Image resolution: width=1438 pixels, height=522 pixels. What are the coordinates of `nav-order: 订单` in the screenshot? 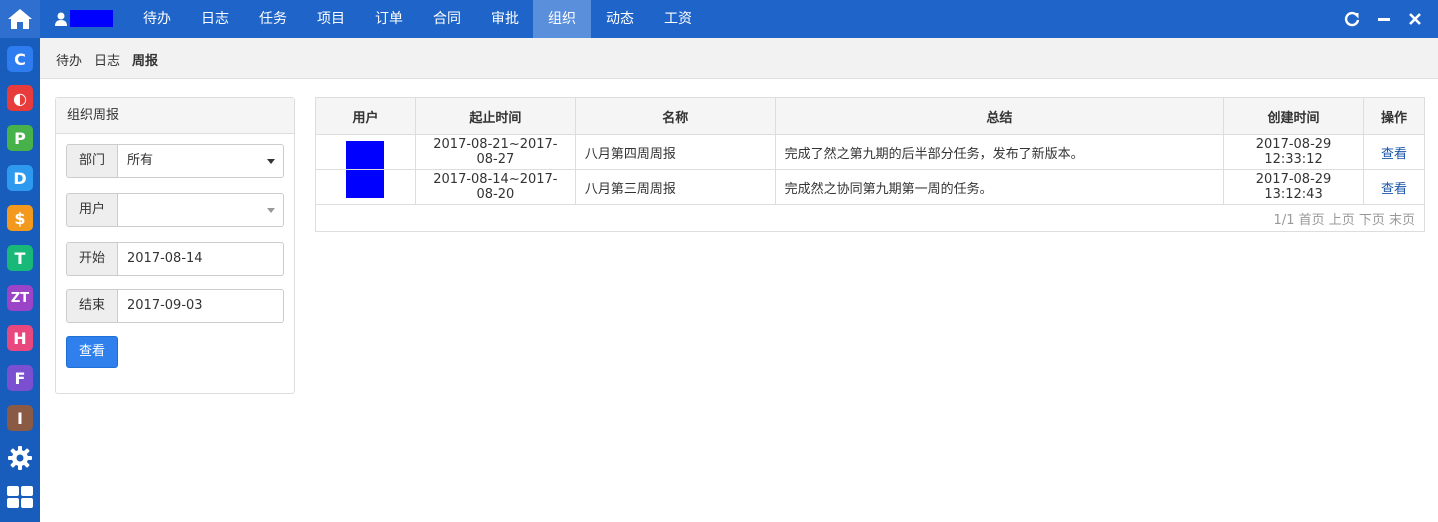 It's located at (389, 19).